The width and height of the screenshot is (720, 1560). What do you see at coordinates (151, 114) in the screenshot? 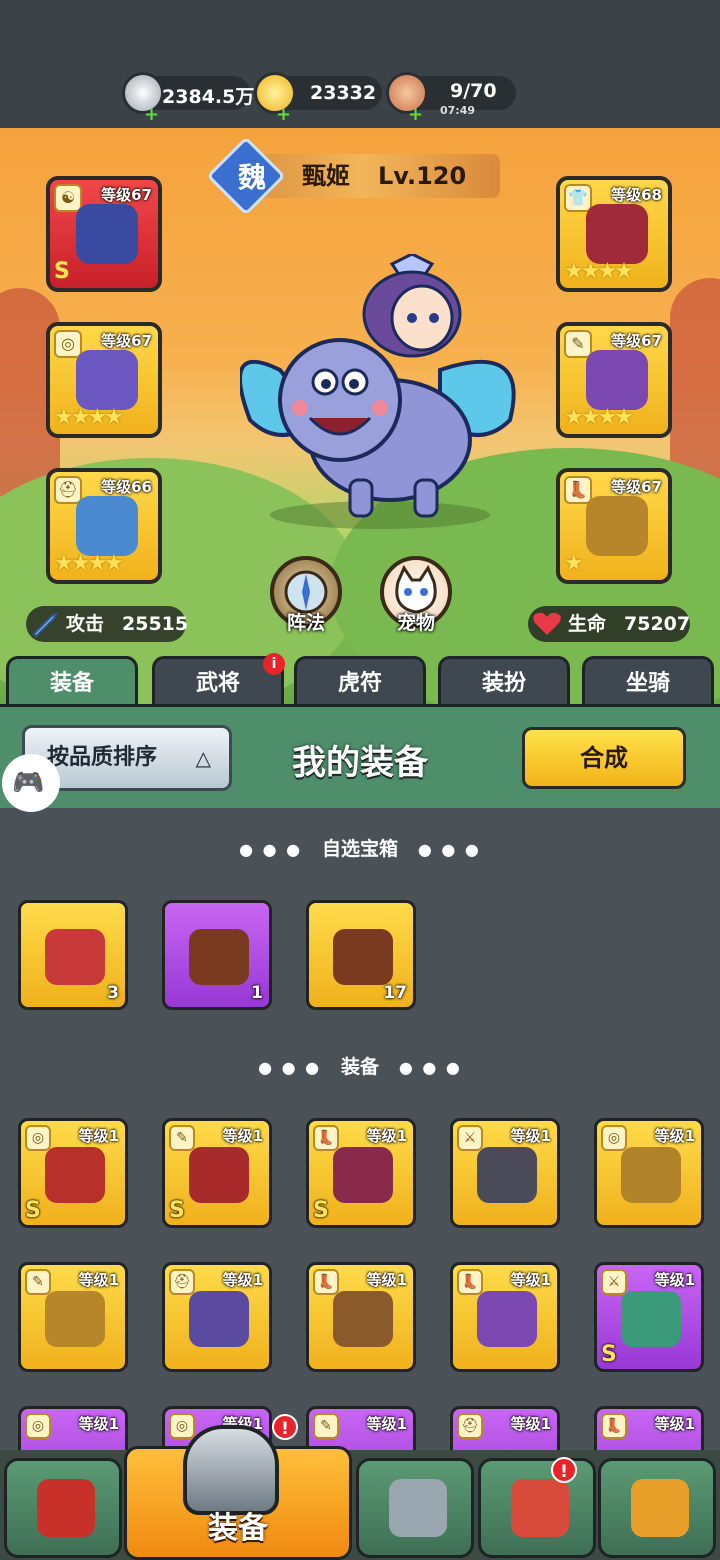
I see `add-silver-icon: +` at bounding box center [151, 114].